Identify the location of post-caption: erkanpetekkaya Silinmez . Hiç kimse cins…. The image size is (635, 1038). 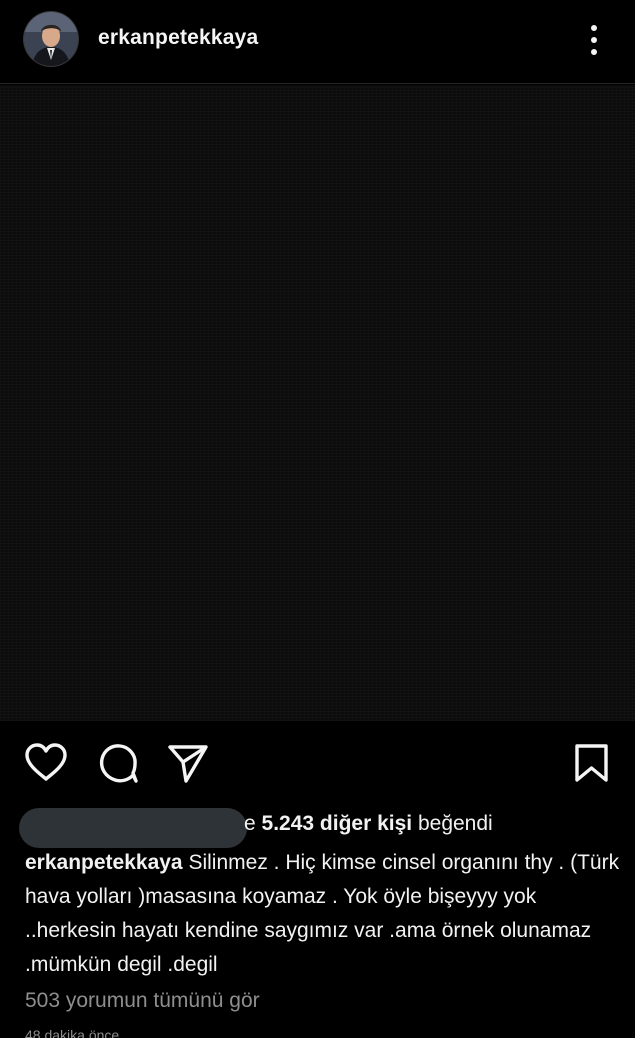
(323, 914).